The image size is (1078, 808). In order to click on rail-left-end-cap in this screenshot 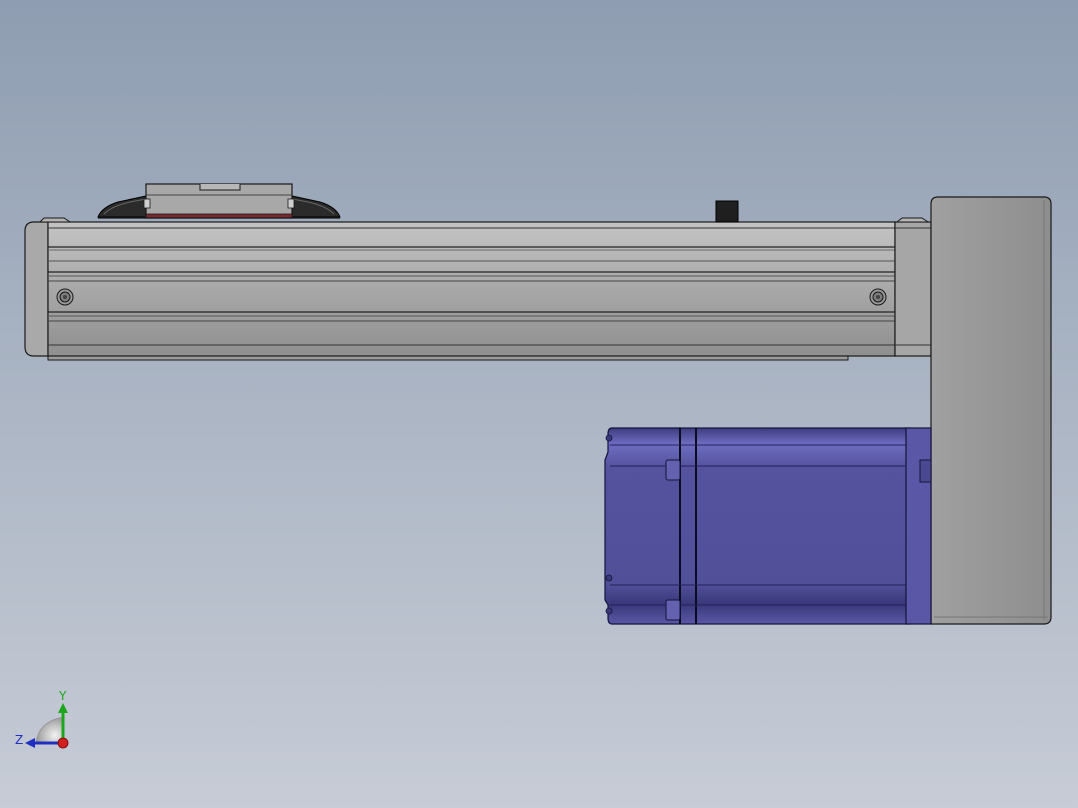, I will do `click(36, 289)`.